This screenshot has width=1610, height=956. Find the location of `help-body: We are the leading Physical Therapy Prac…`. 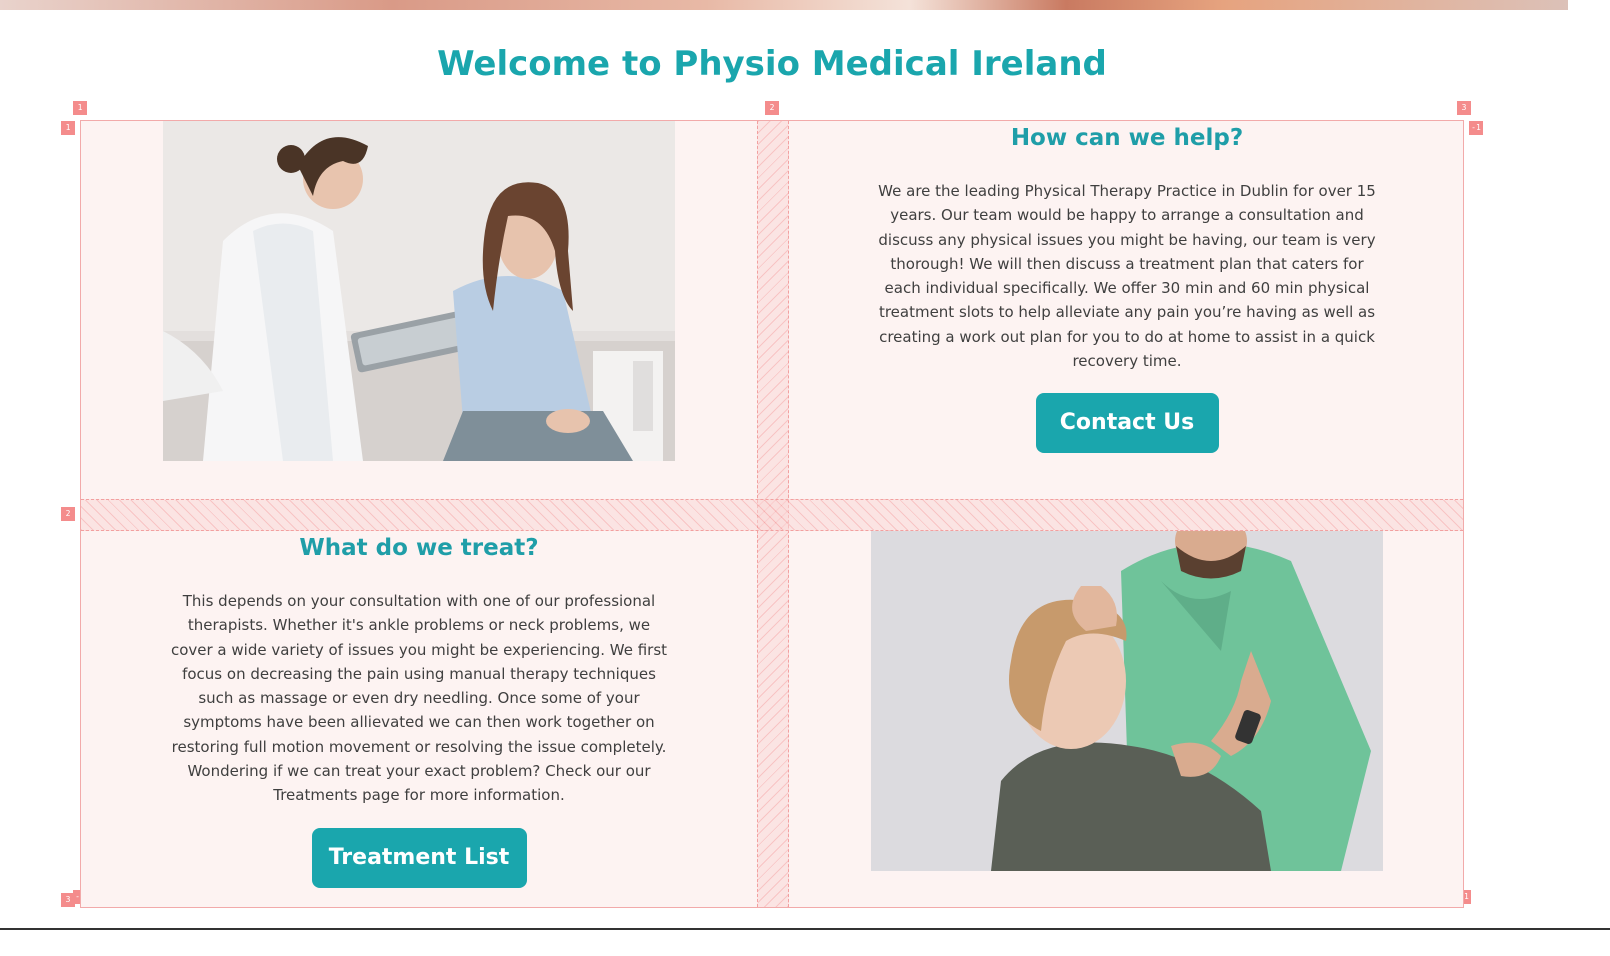

help-body: We are the leading Physical Therapy Prac… is located at coordinates (1127, 276).